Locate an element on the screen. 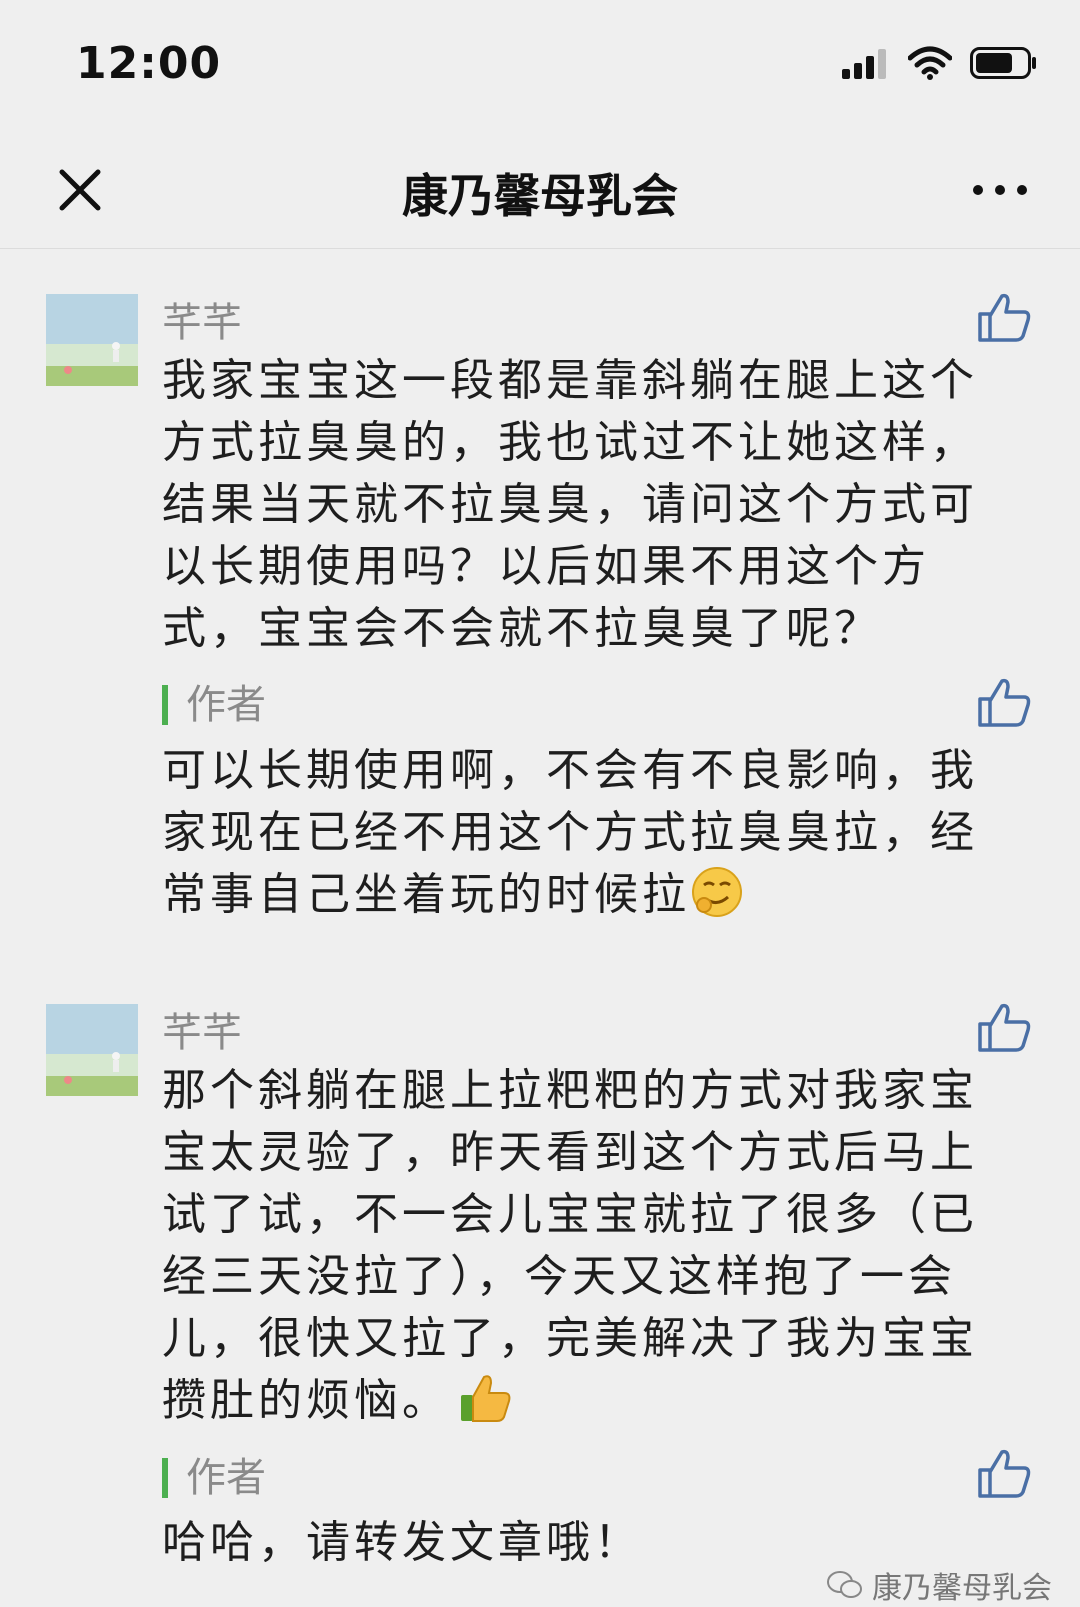 The image size is (1080, 1607). signal-icon is located at coordinates (864, 64).